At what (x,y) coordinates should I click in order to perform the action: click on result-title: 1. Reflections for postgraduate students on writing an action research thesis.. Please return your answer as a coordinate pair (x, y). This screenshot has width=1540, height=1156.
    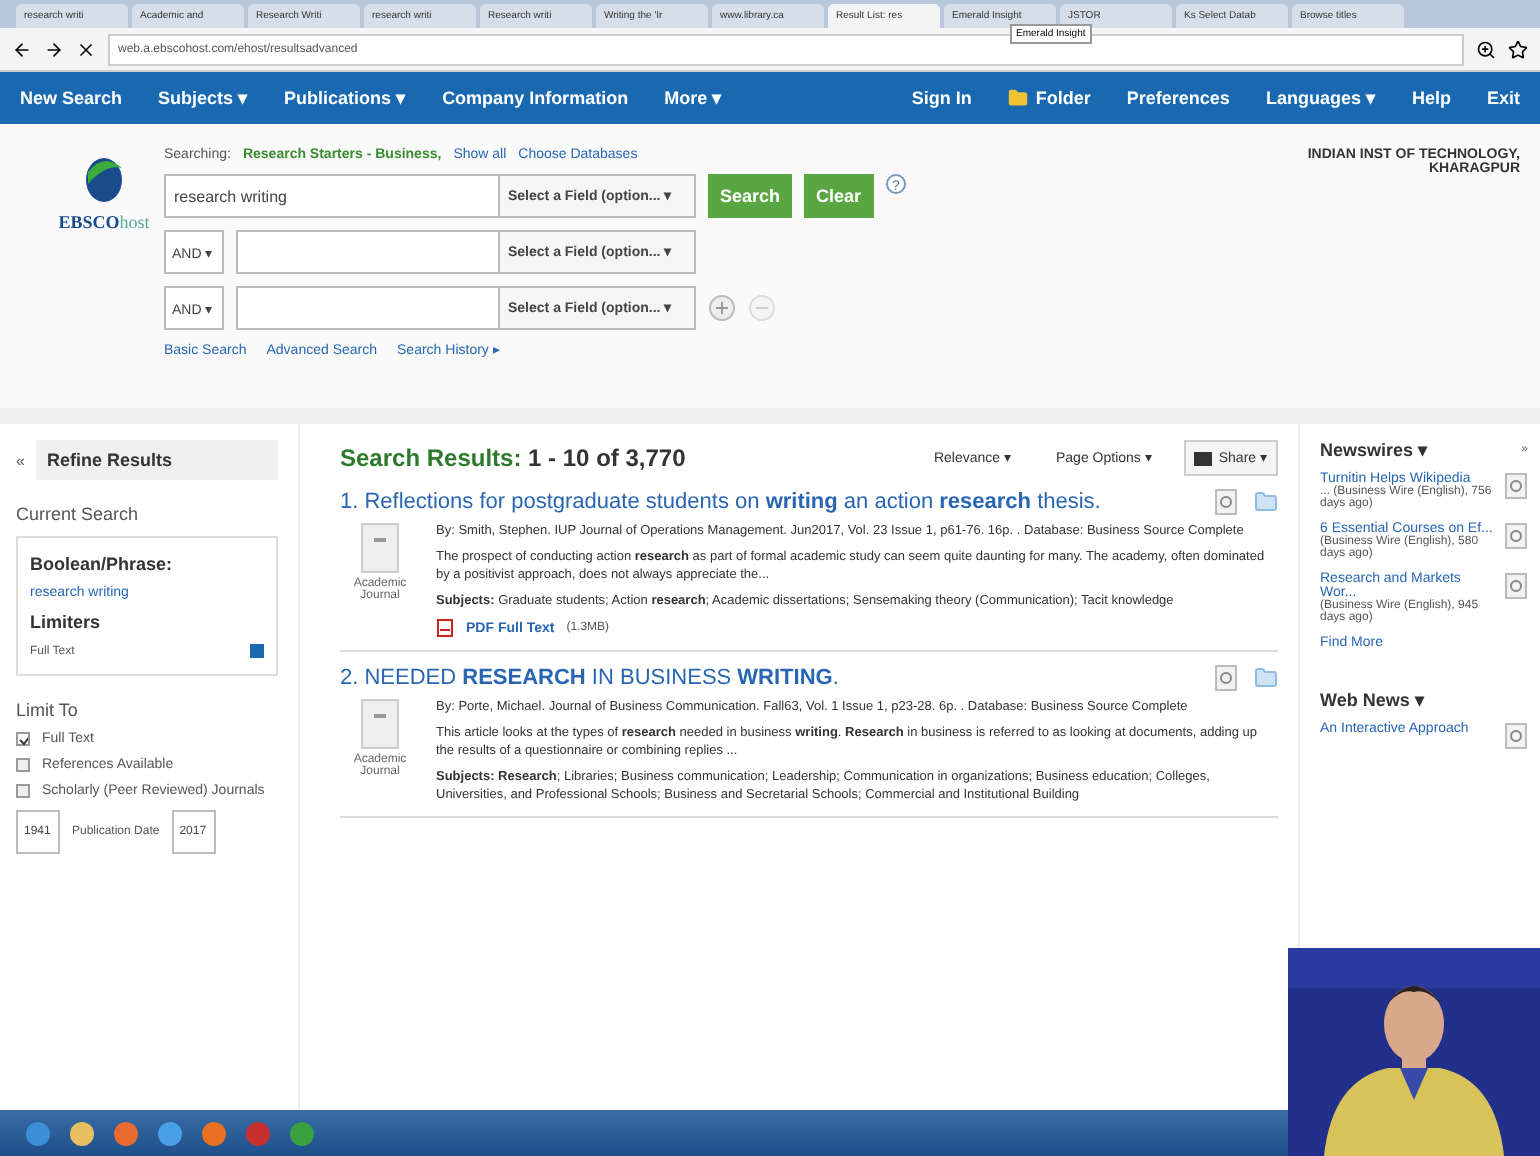
    Looking at the image, I should click on (769, 502).